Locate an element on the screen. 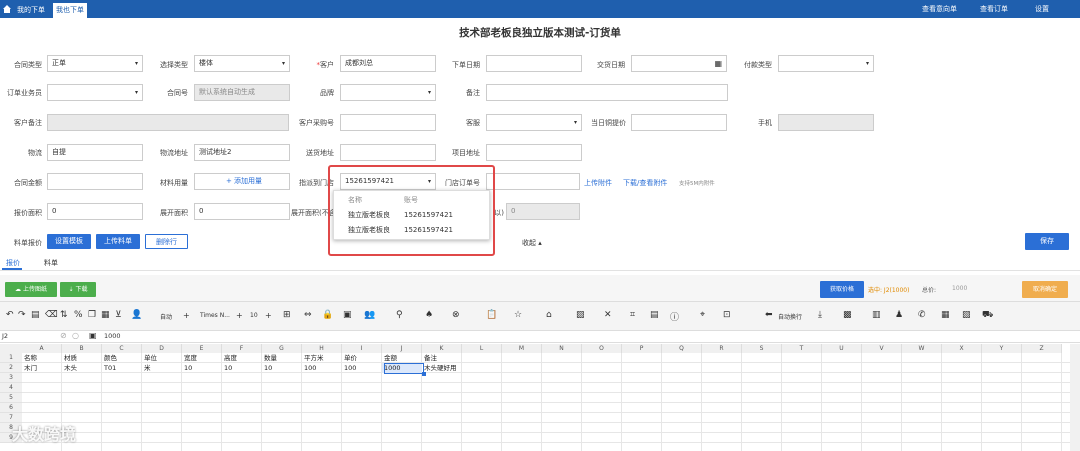 This screenshot has width=1080, height=451. sheet-cell: 平方米 is located at coordinates (322, 358).